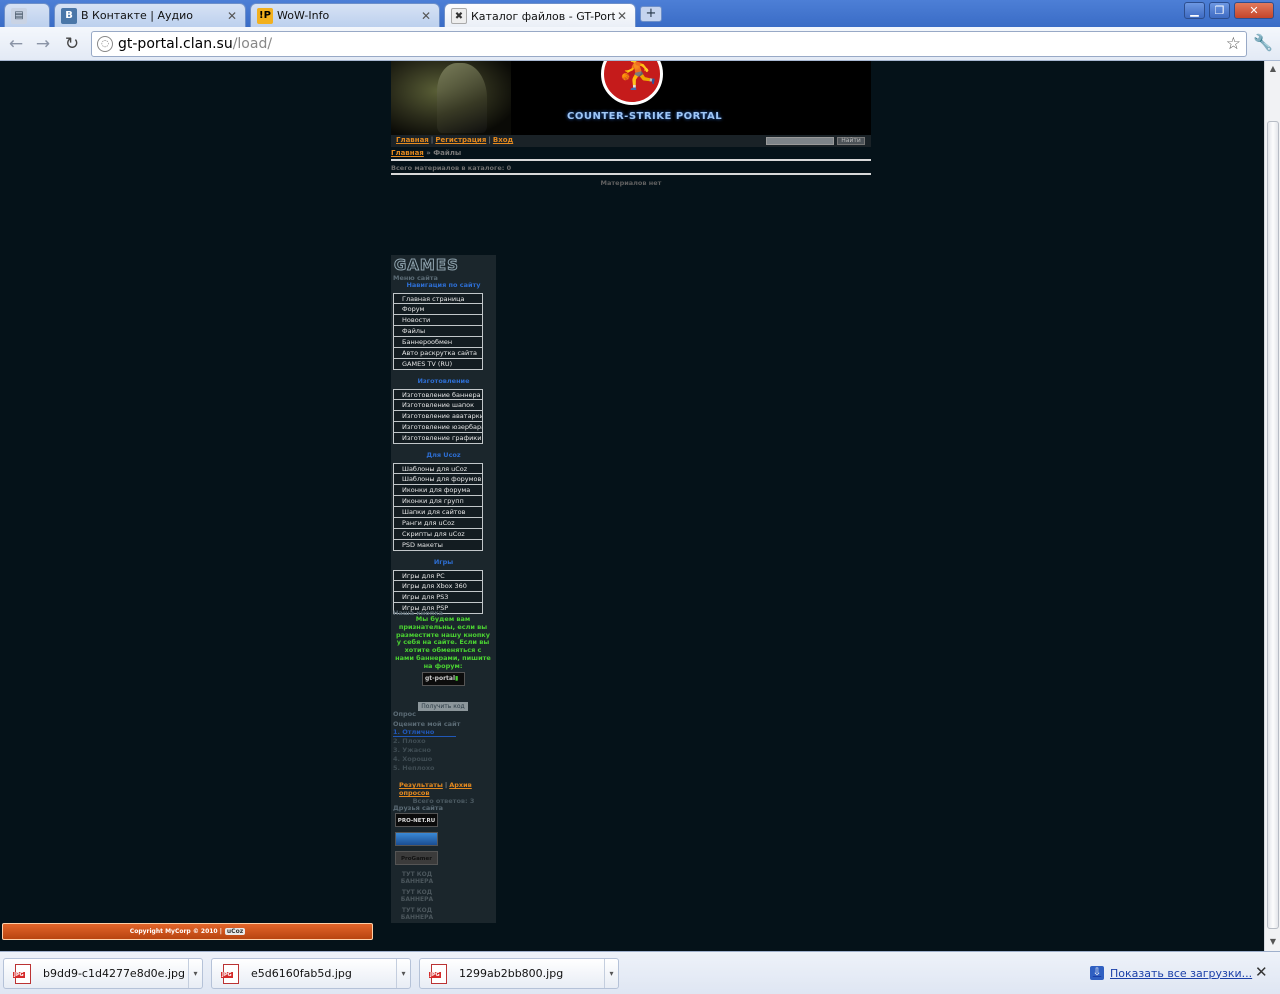  I want to click on nav-item: Новости, so click(438, 320).